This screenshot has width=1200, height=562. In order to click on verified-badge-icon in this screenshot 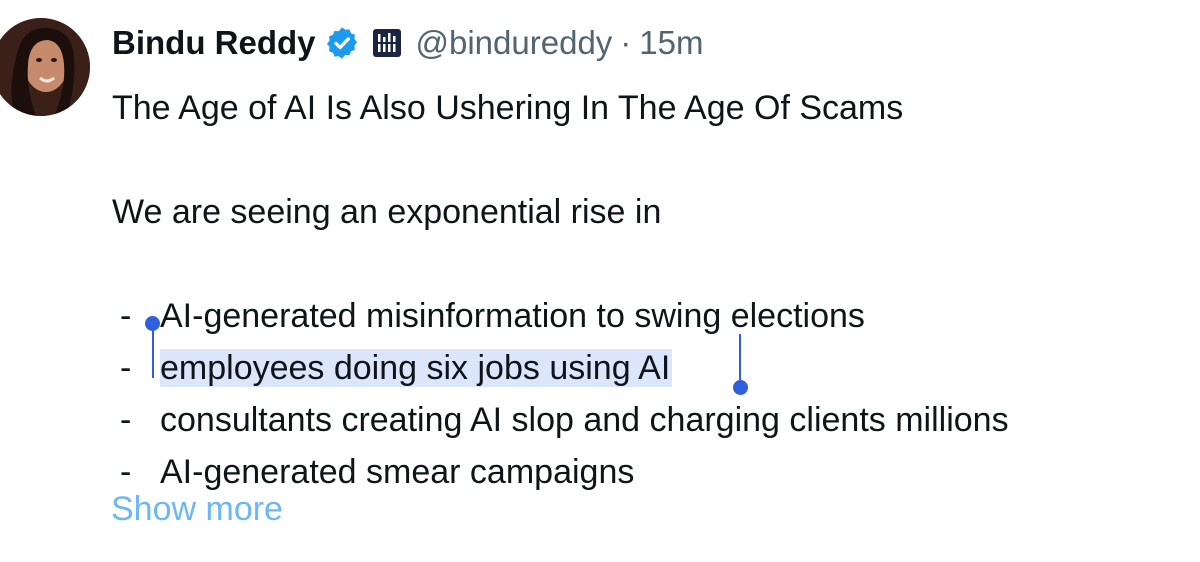, I will do `click(342, 43)`.